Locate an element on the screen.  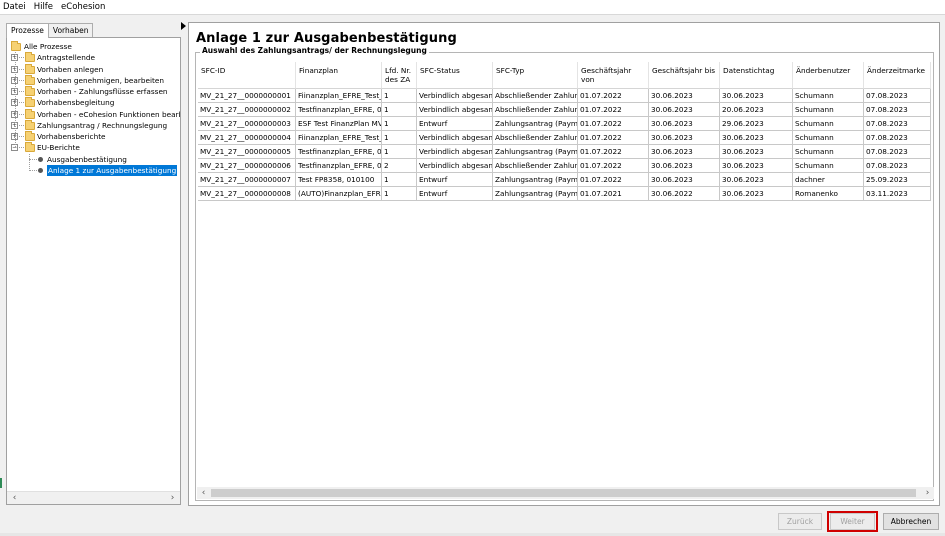
table-cell: 25.09.2023 is located at coordinates (897, 180).